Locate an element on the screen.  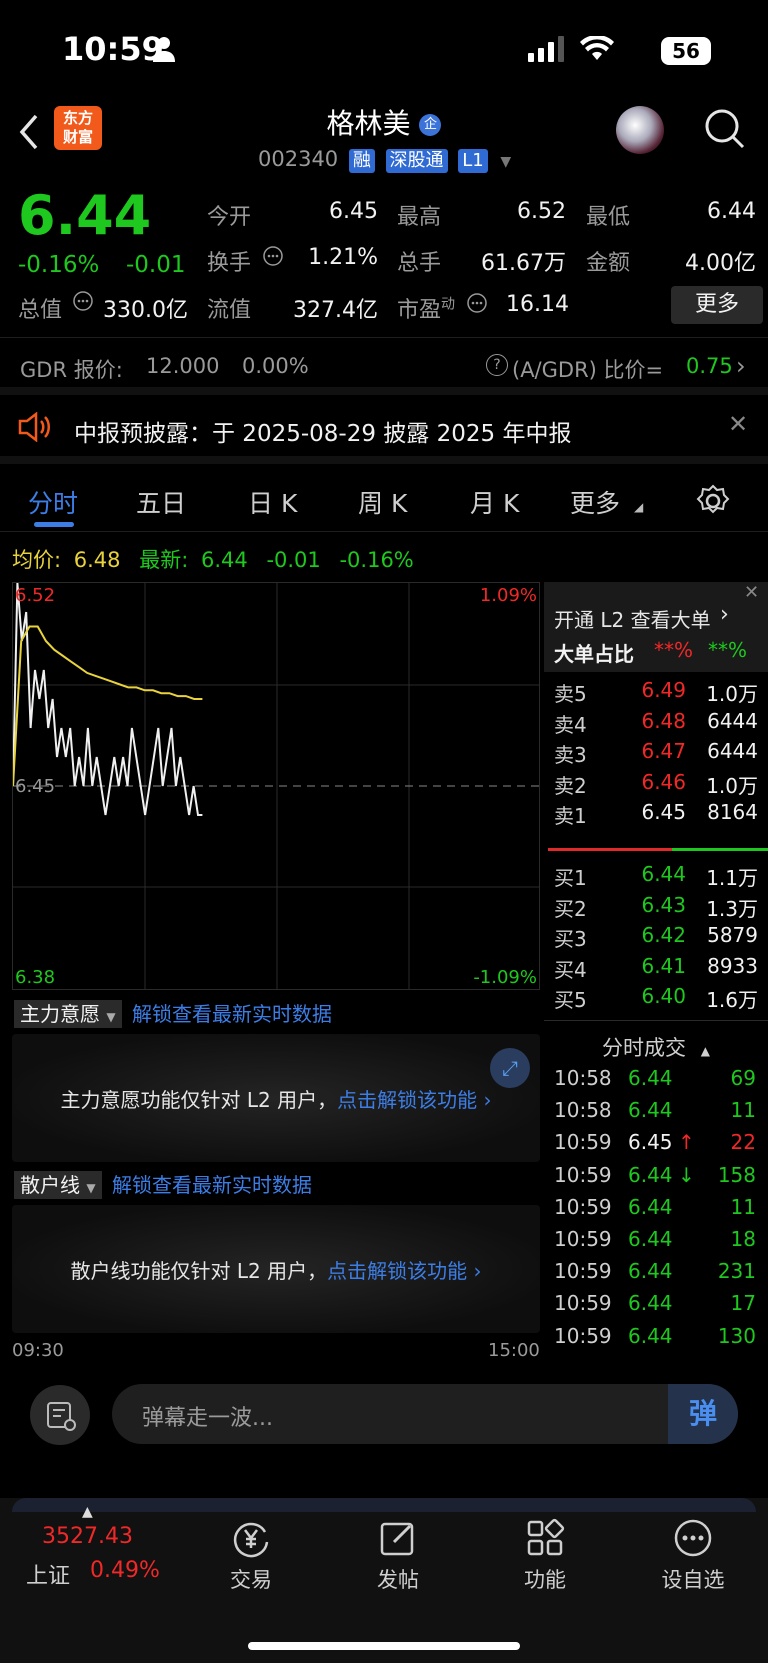
last-label: 最新: is located at coordinates (164, 560).